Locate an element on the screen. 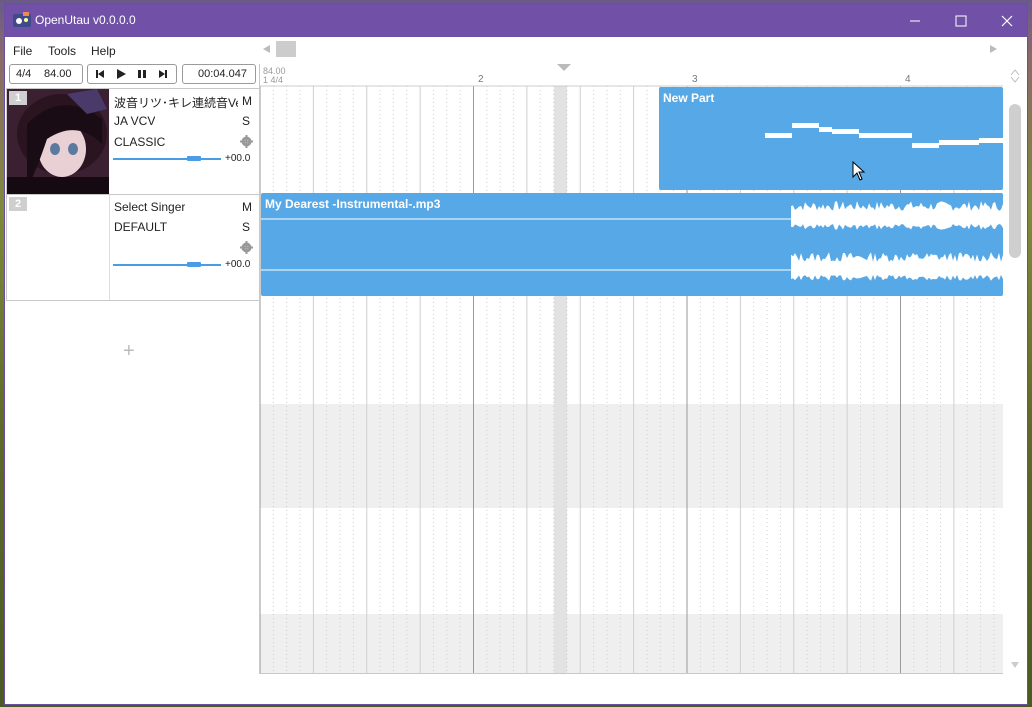 This screenshot has height=707, width=1032. tempo-signature-box: 4/4 84.00 is located at coordinates (46, 74).